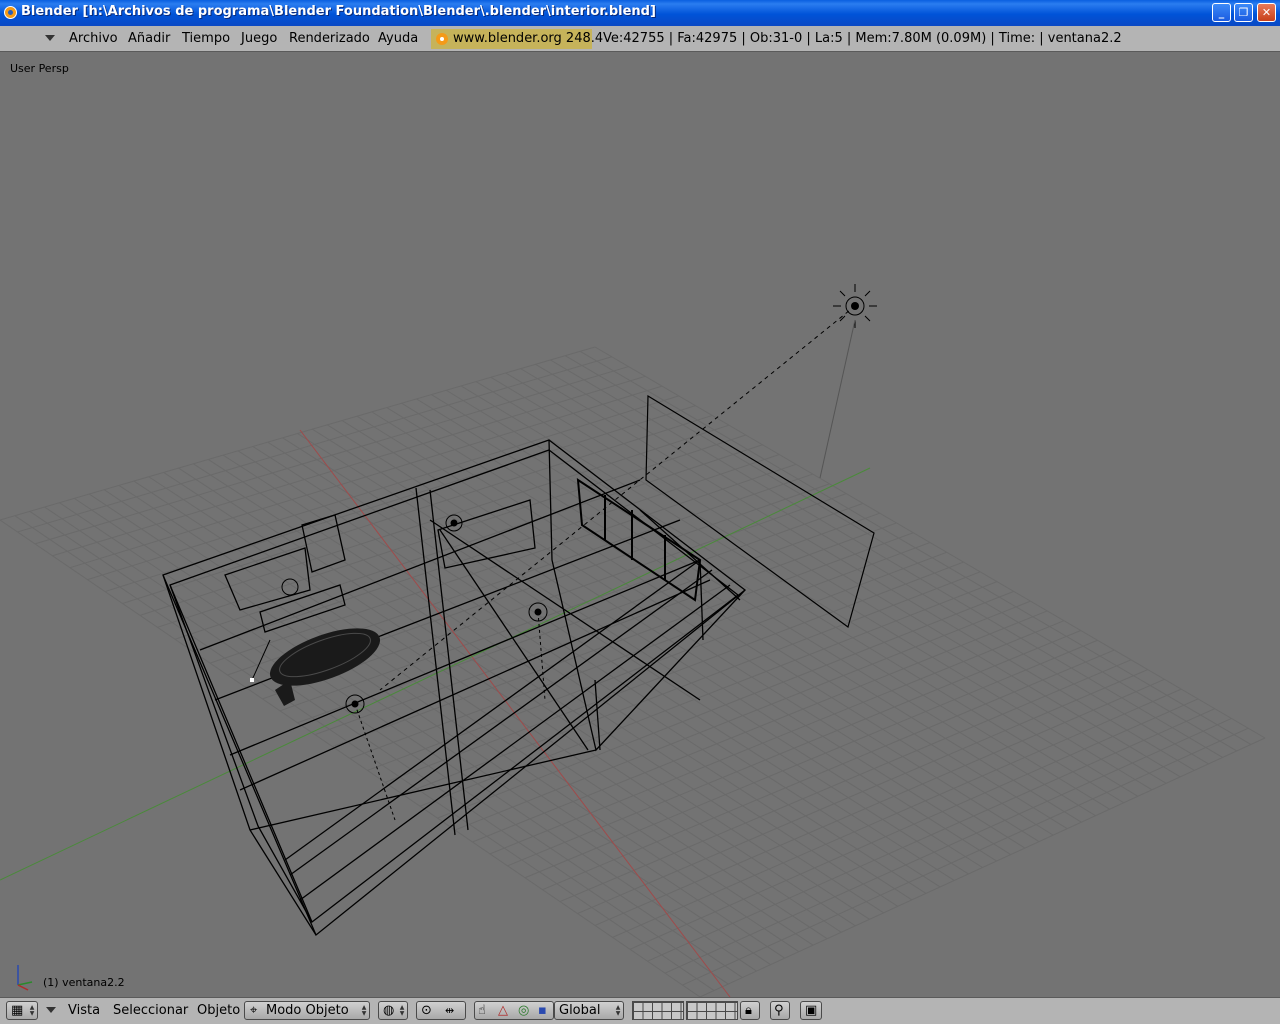 The image size is (1280, 1024). Describe the element at coordinates (482, 1010) in the screenshot. I see `hand-icon: ☝` at that location.